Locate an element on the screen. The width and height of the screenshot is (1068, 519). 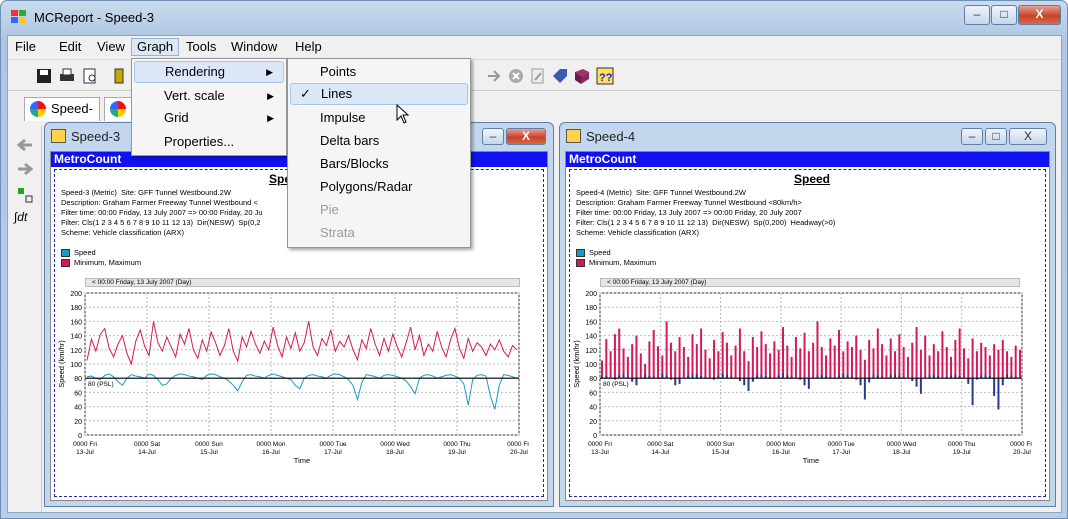
maximize-icon: □ is located at coordinates (1004, 14).